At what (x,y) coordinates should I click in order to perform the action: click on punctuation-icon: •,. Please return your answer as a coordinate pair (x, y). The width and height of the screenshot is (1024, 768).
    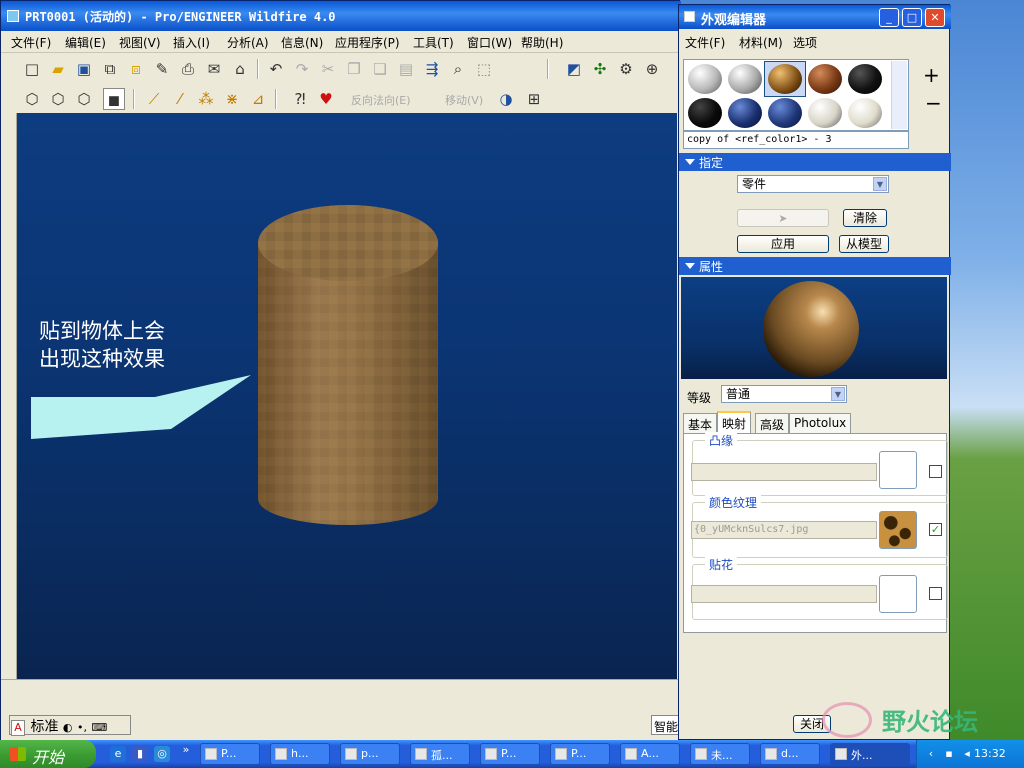
    Looking at the image, I should click on (82, 727).